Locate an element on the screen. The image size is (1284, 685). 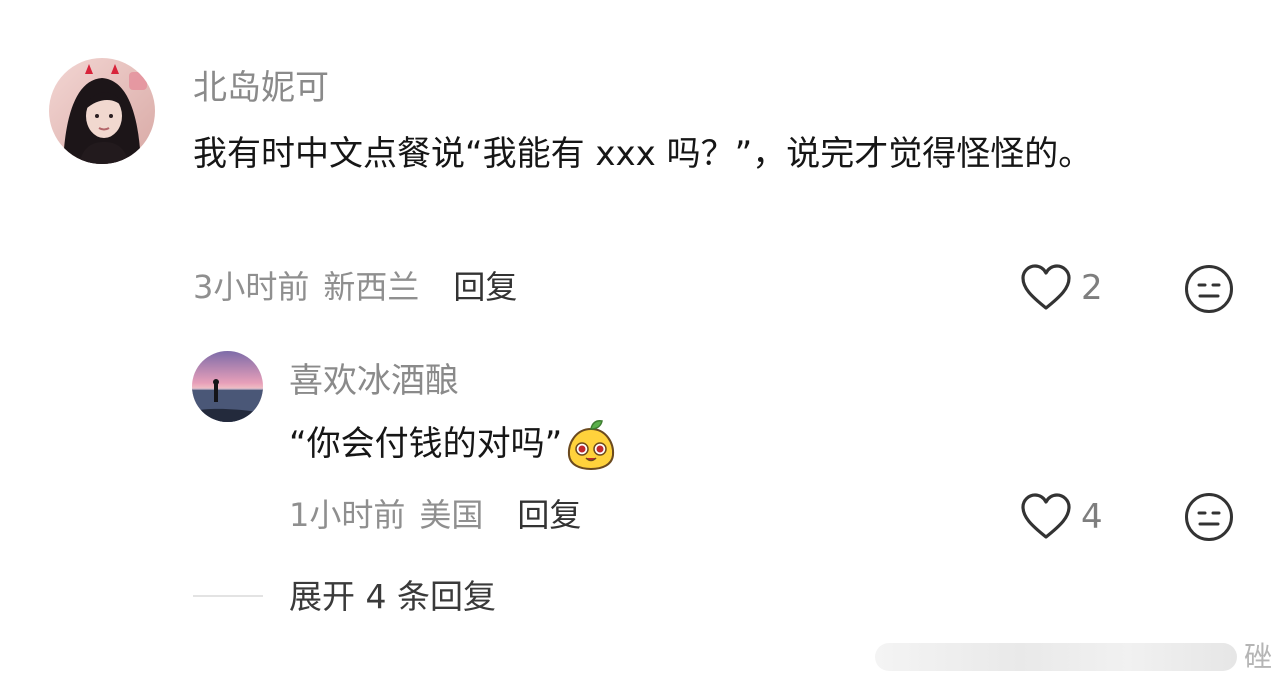
comment-reaction-button is located at coordinates (1209, 291).